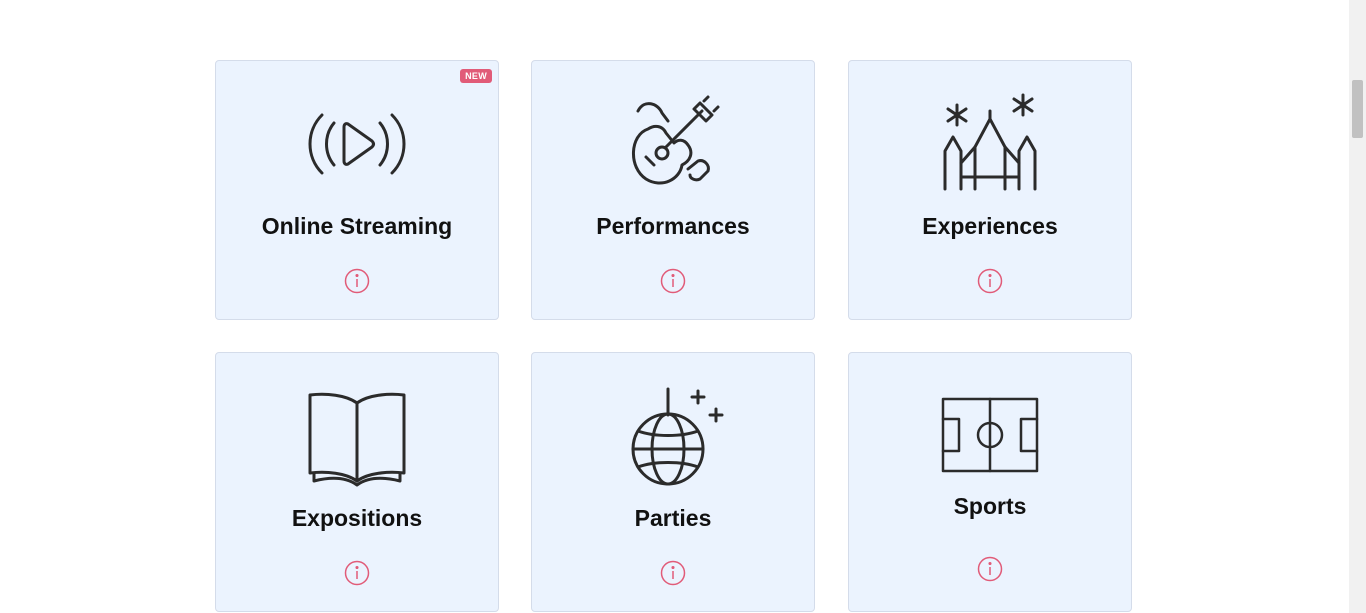  I want to click on streaming-icon, so click(357, 144).